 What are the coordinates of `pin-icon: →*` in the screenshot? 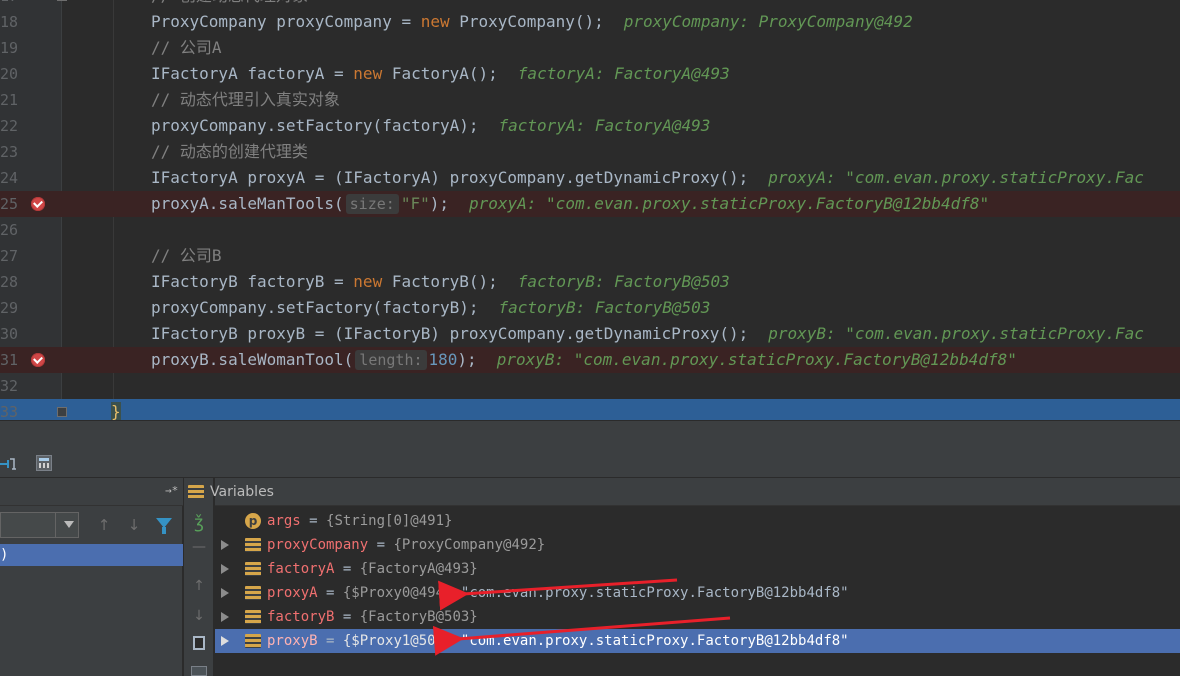 It's located at (171, 490).